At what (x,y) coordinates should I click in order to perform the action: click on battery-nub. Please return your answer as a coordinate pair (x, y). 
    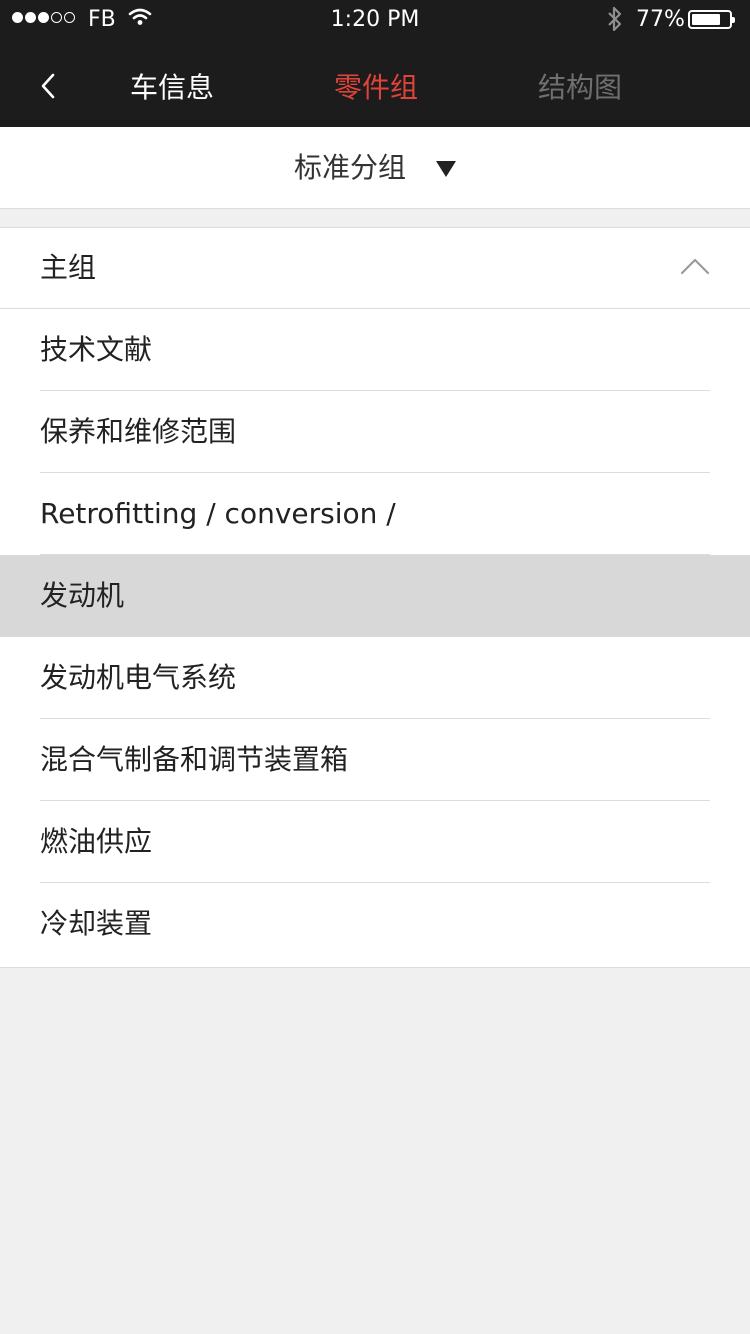
    Looking at the image, I should click on (733, 20).